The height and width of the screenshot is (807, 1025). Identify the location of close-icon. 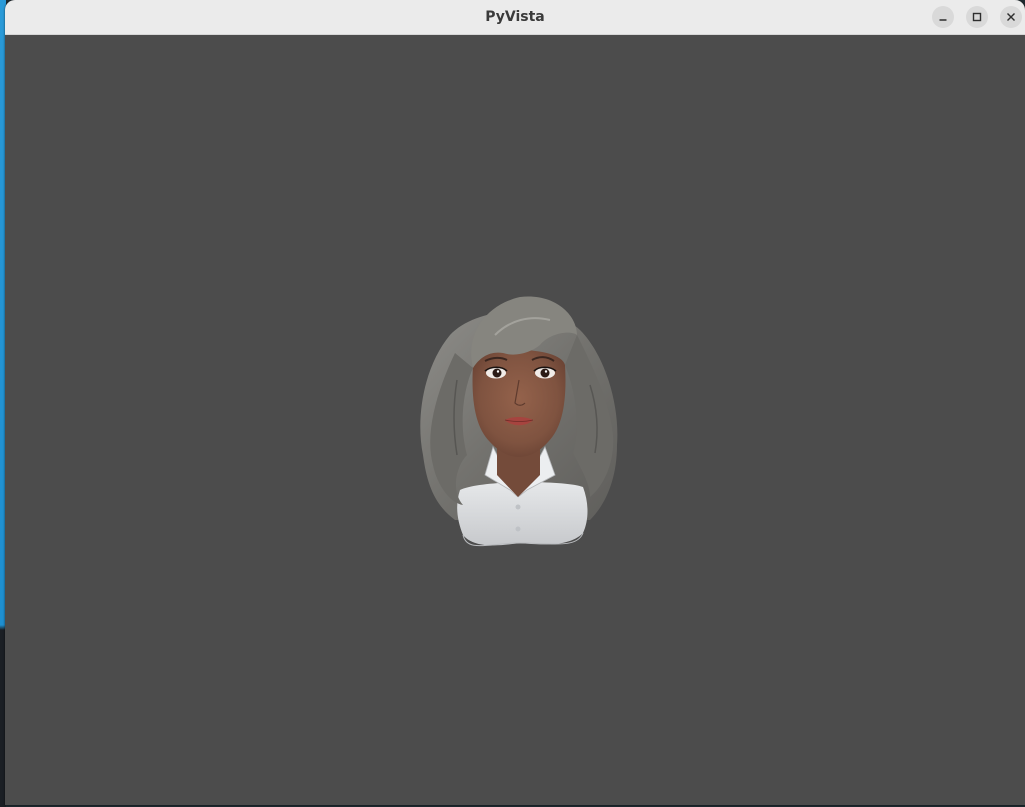
(1011, 17).